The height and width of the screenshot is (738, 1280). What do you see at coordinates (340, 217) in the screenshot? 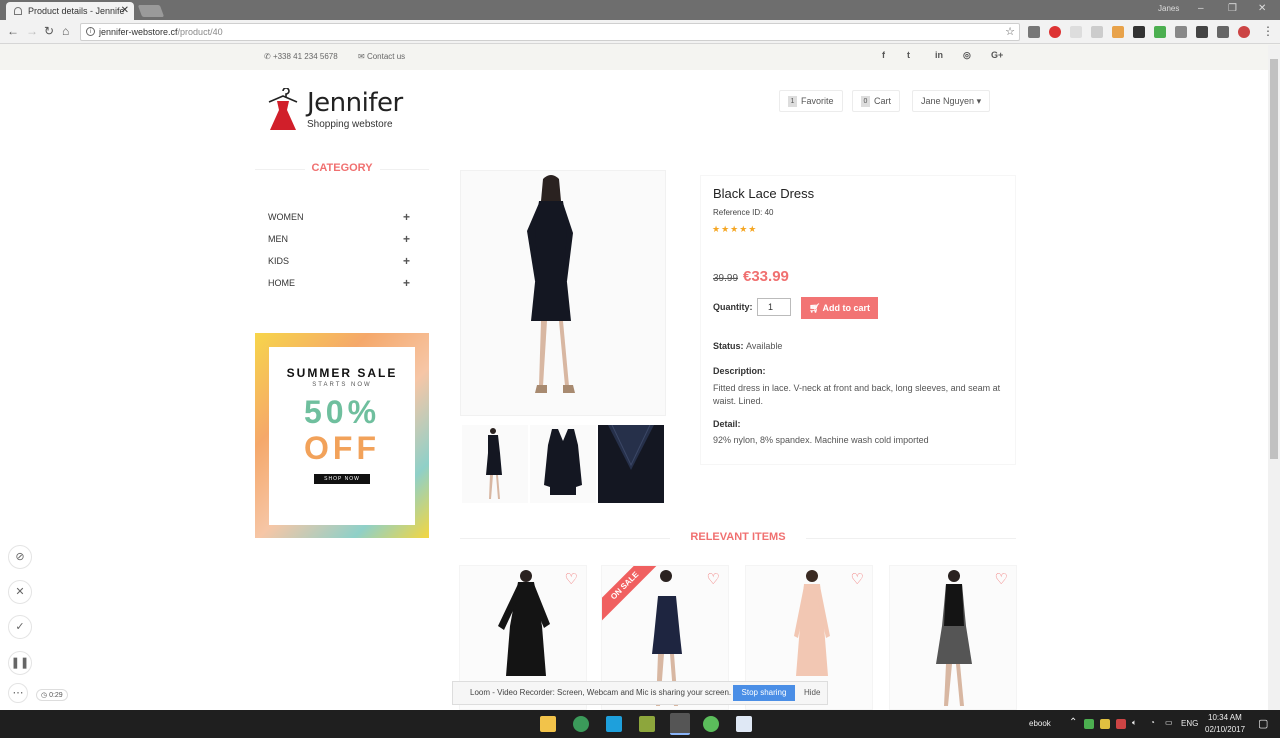
I see `category-women: WOMEN +` at bounding box center [340, 217].